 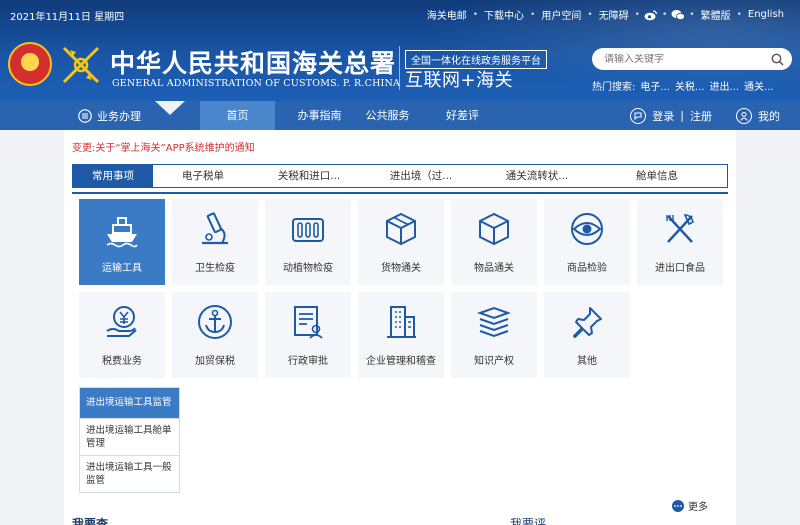 I want to click on submenu-item: 进出境运输工具舱单管理, so click(x=129, y=436).